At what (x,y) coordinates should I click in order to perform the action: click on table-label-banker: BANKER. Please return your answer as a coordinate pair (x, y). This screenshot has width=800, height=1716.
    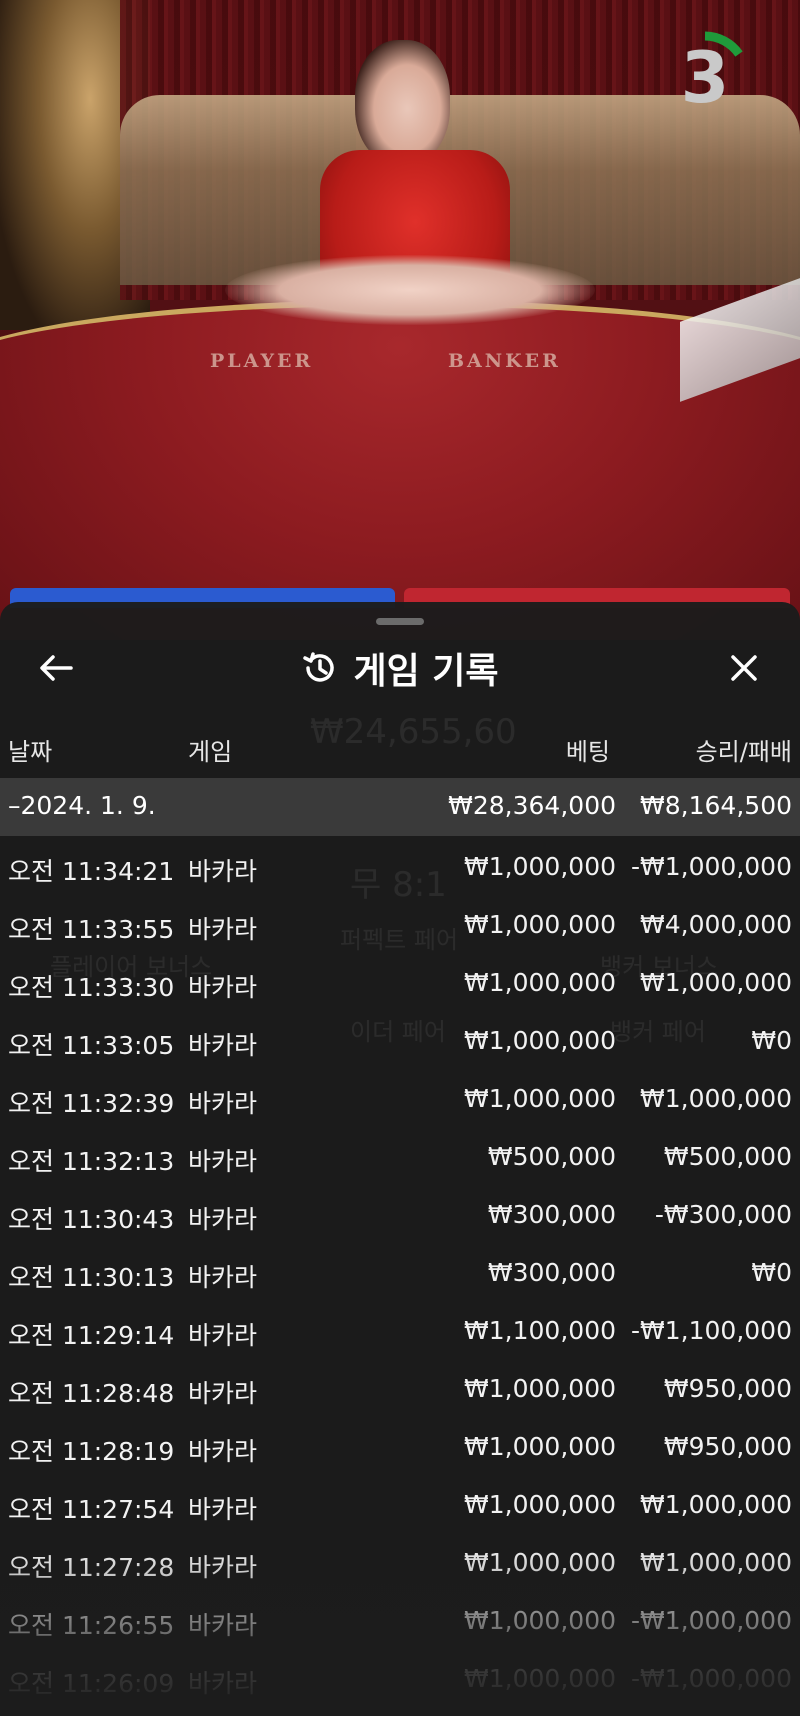
    Looking at the image, I should click on (504, 361).